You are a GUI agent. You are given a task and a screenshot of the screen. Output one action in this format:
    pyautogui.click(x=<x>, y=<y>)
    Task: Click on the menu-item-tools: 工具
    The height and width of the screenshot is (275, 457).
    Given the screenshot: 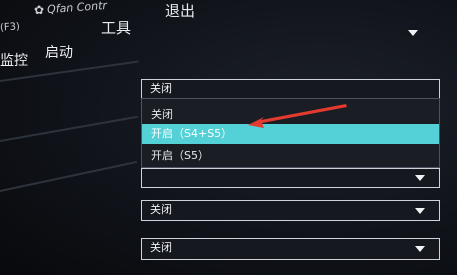 What is the action you would take?
    pyautogui.click(x=116, y=27)
    